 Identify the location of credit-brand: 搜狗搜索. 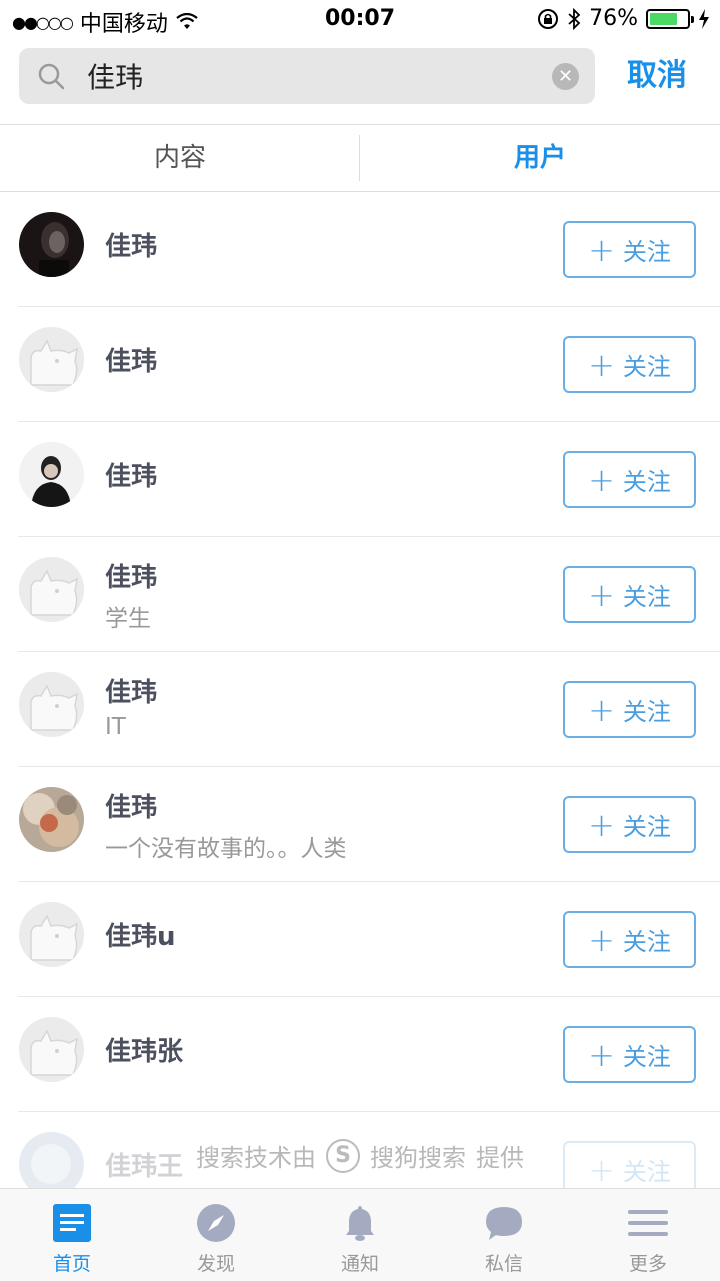
(418, 1158).